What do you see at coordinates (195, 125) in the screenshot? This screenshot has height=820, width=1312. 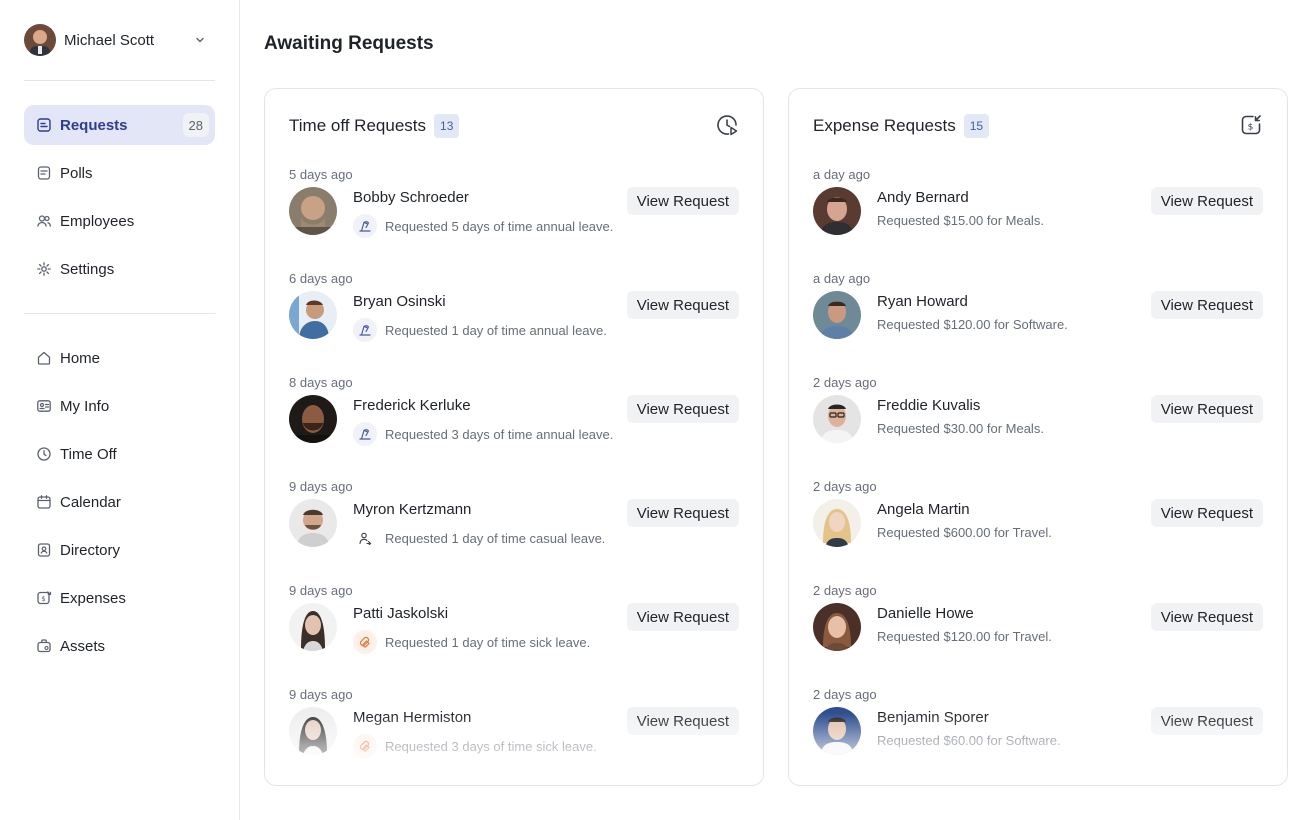 I see `requests-count-badge: 28` at bounding box center [195, 125].